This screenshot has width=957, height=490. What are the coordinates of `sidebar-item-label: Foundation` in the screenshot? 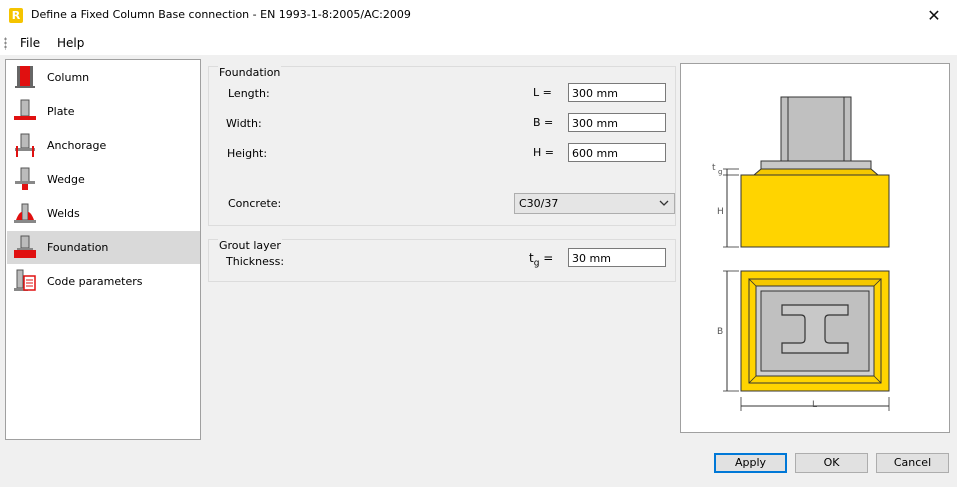 It's located at (78, 247).